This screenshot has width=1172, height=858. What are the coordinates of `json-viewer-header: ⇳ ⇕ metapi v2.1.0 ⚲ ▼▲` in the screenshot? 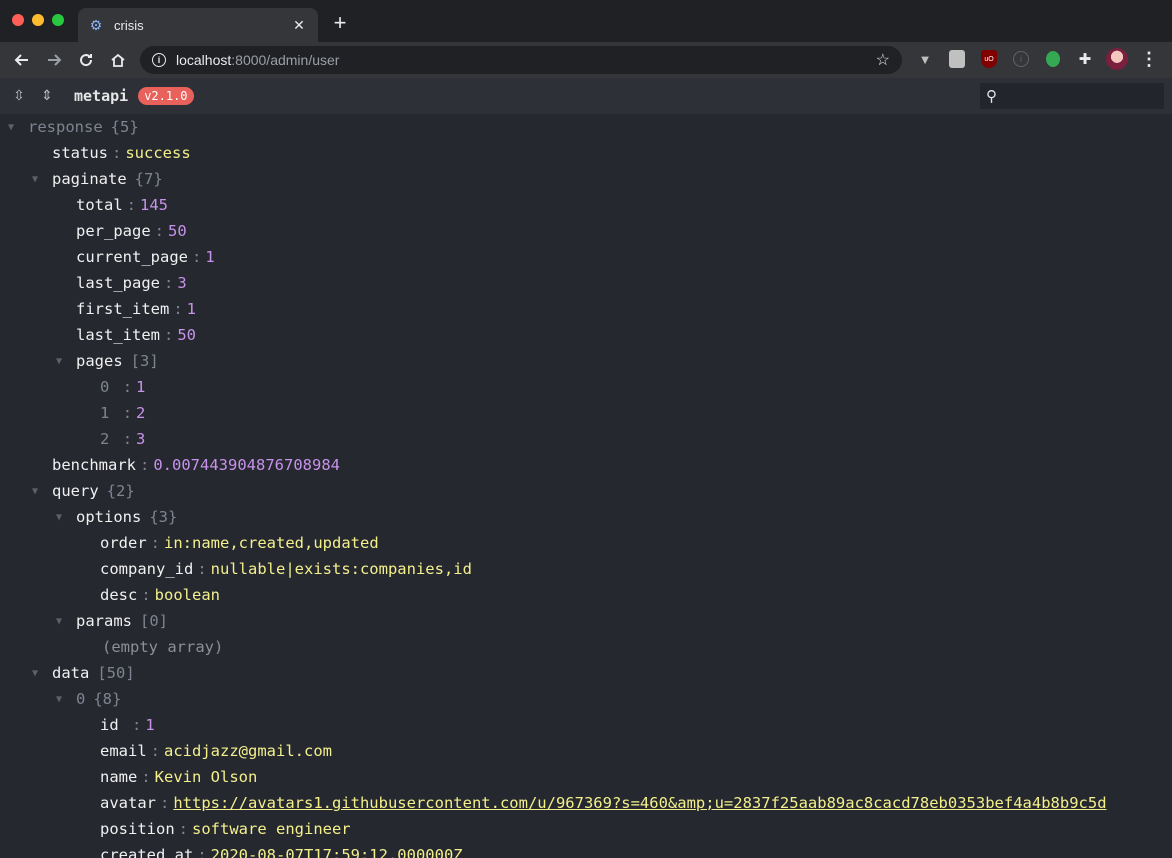 It's located at (586, 96).